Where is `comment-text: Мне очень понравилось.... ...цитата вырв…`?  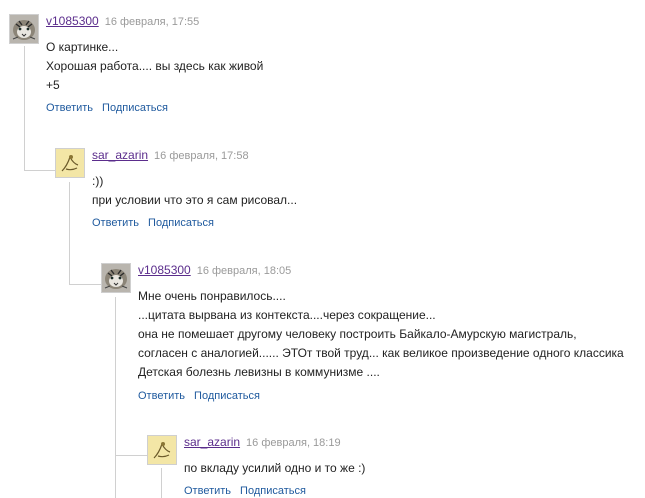 comment-text: Мне очень понравилось.... ...цитата вырв… is located at coordinates (381, 334).